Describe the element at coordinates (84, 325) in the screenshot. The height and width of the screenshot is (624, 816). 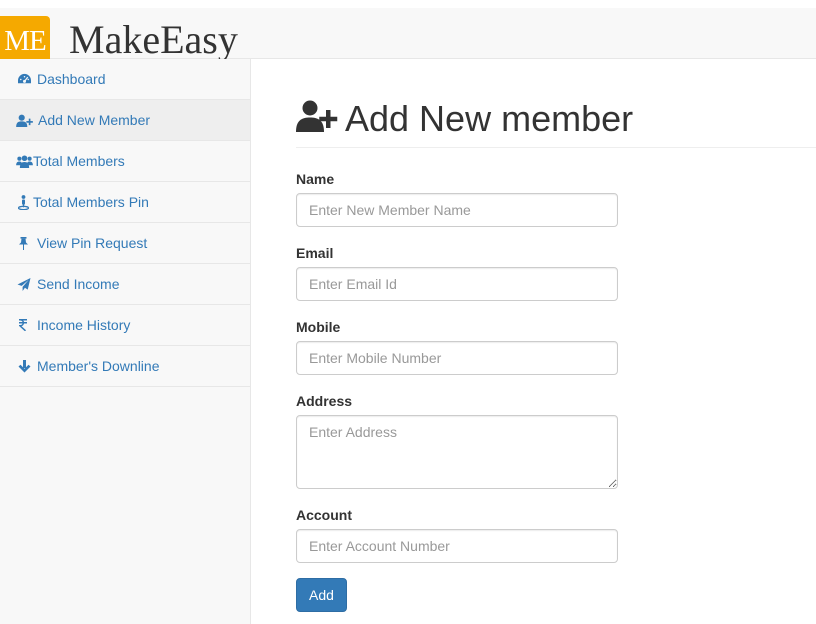
I see `sidebar-item-label: Income History` at that location.